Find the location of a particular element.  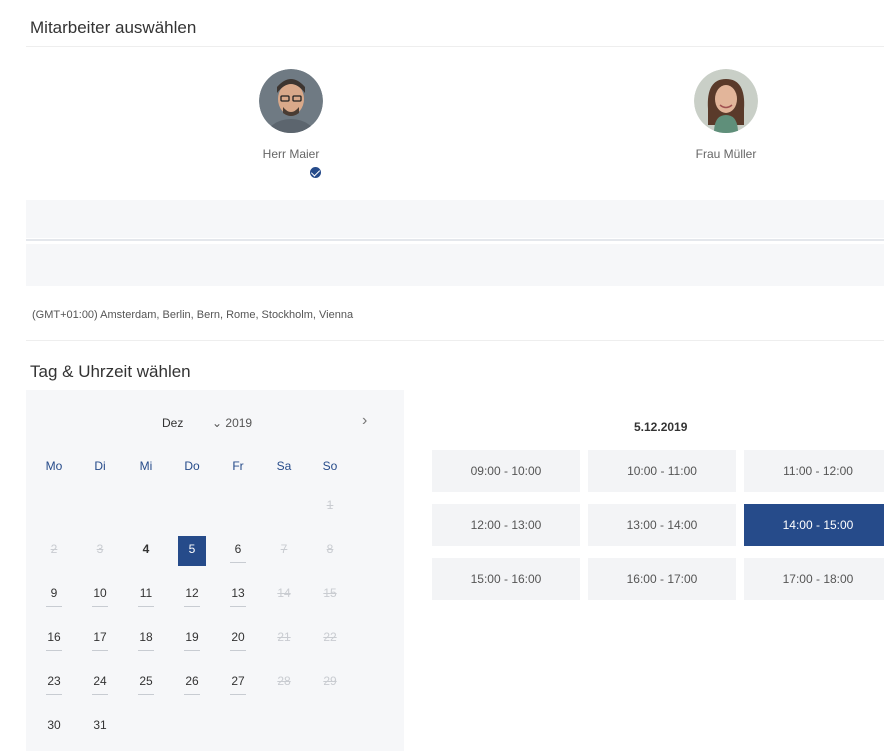

year-select: ⌄ 2019 is located at coordinates (232, 423).